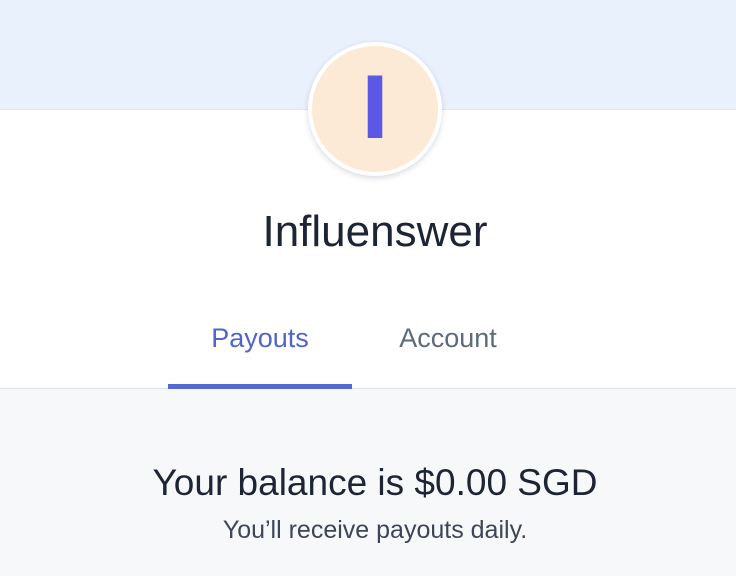 The height and width of the screenshot is (576, 736). I want to click on tab-payouts-label: Payouts, so click(260, 337).